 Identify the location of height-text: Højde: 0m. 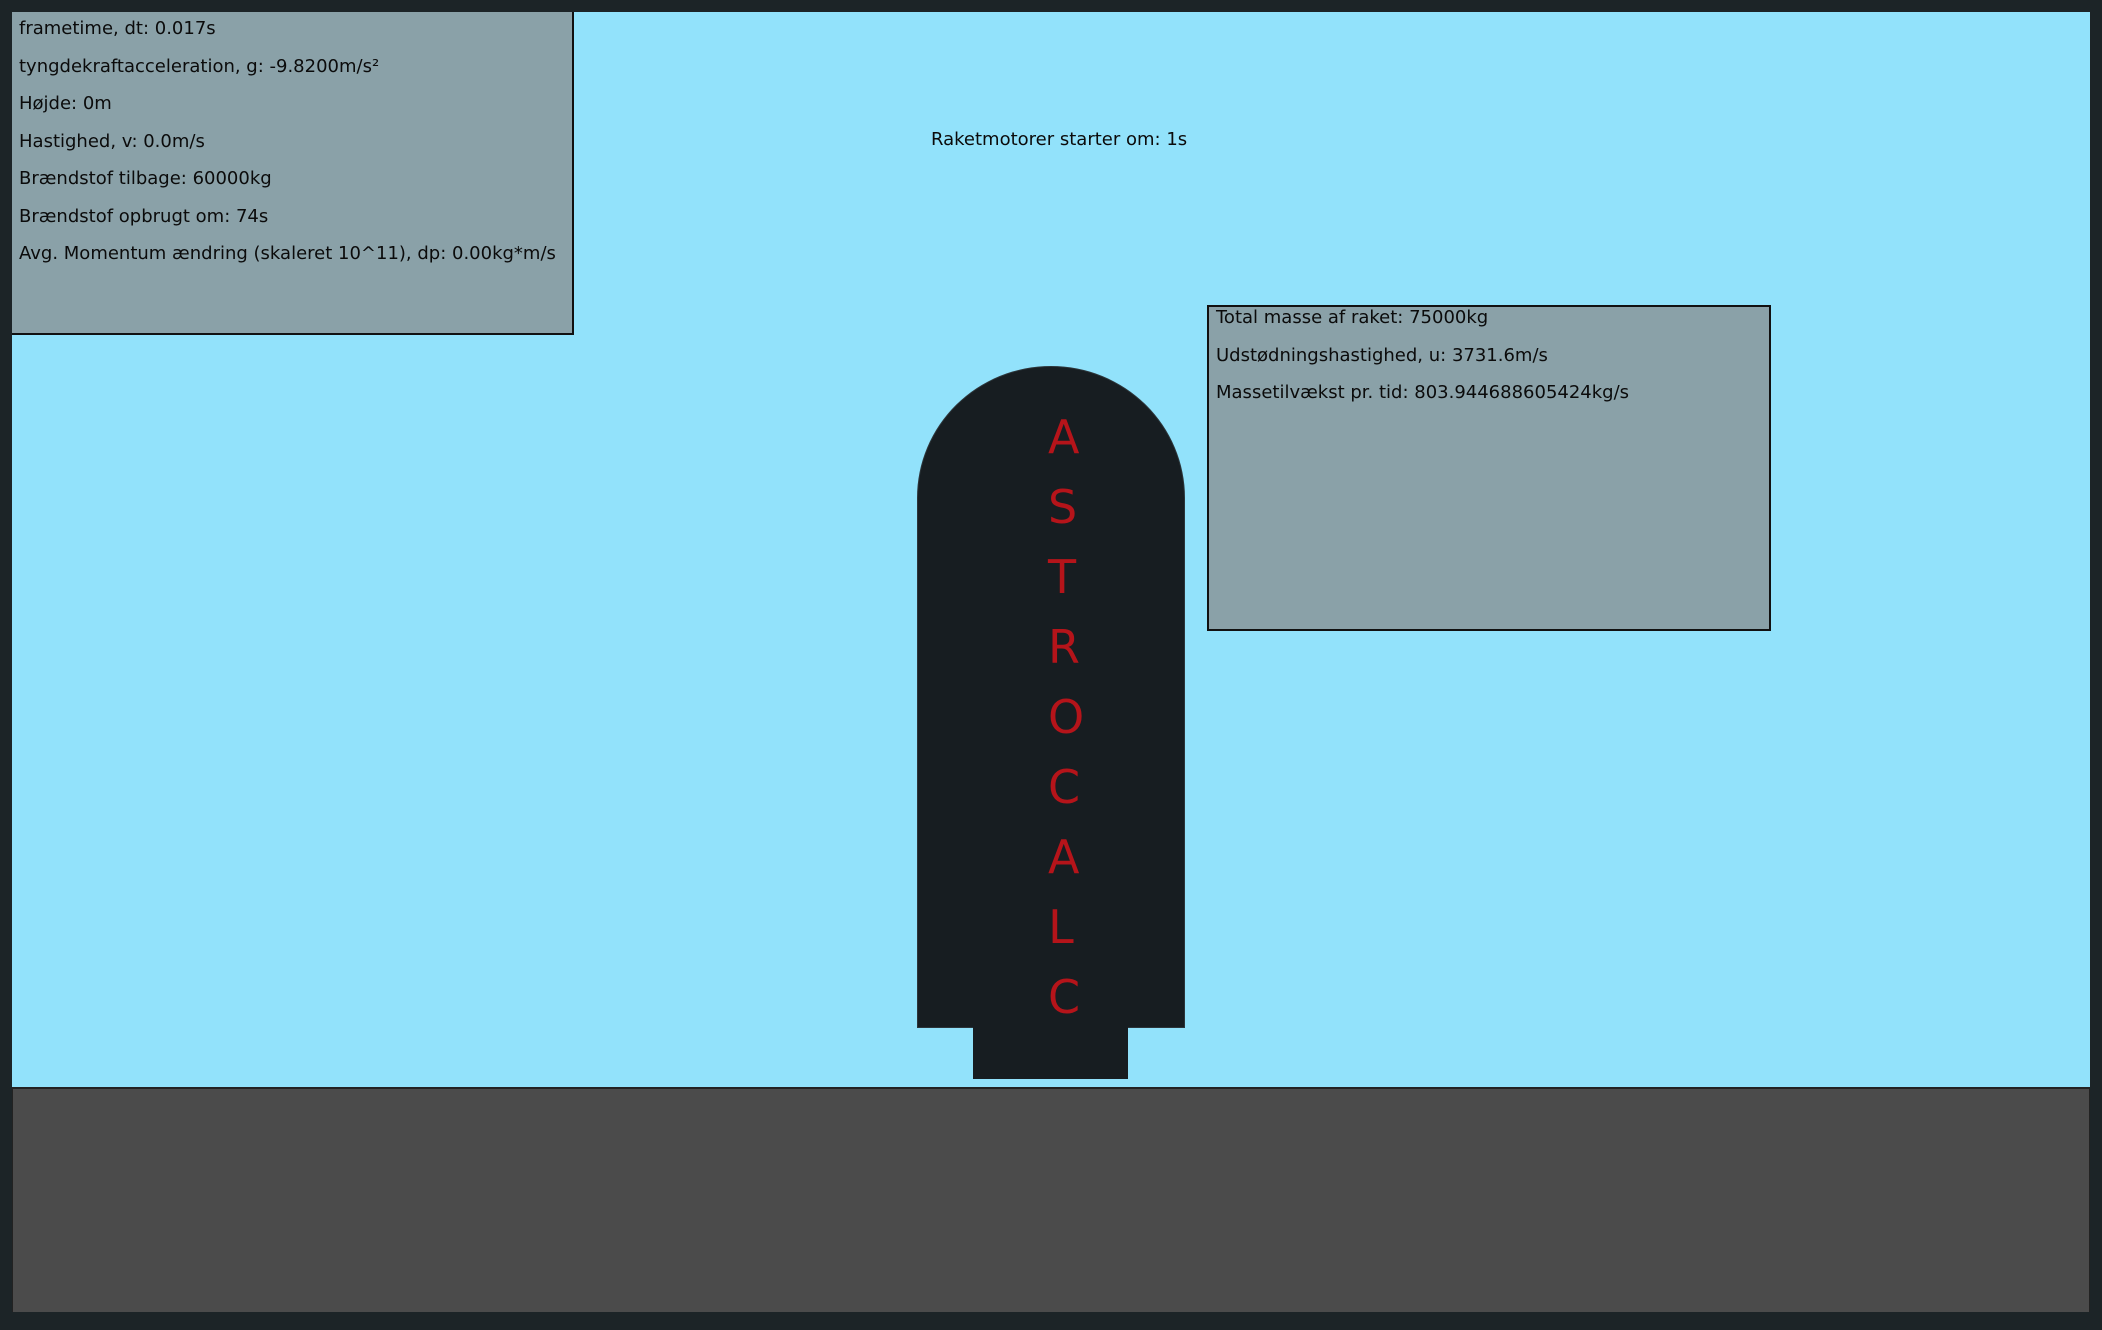
(65, 103).